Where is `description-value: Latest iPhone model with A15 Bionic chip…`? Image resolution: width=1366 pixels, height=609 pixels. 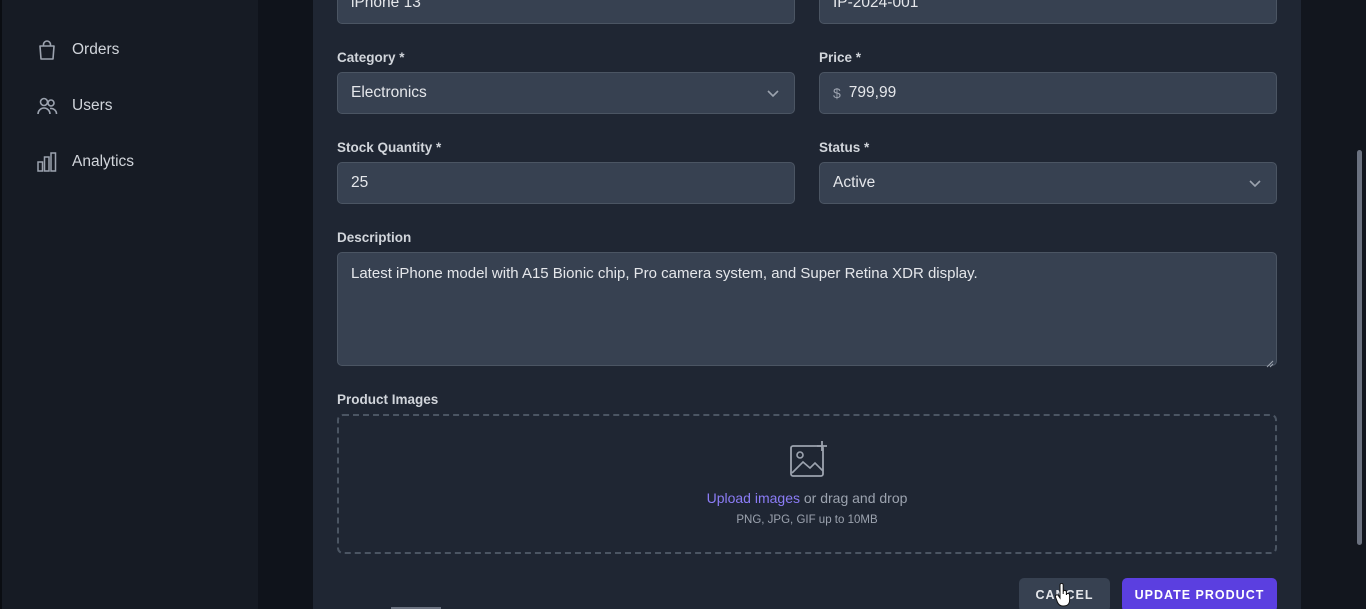 description-value: Latest iPhone model with A15 Bionic chip… is located at coordinates (664, 273).